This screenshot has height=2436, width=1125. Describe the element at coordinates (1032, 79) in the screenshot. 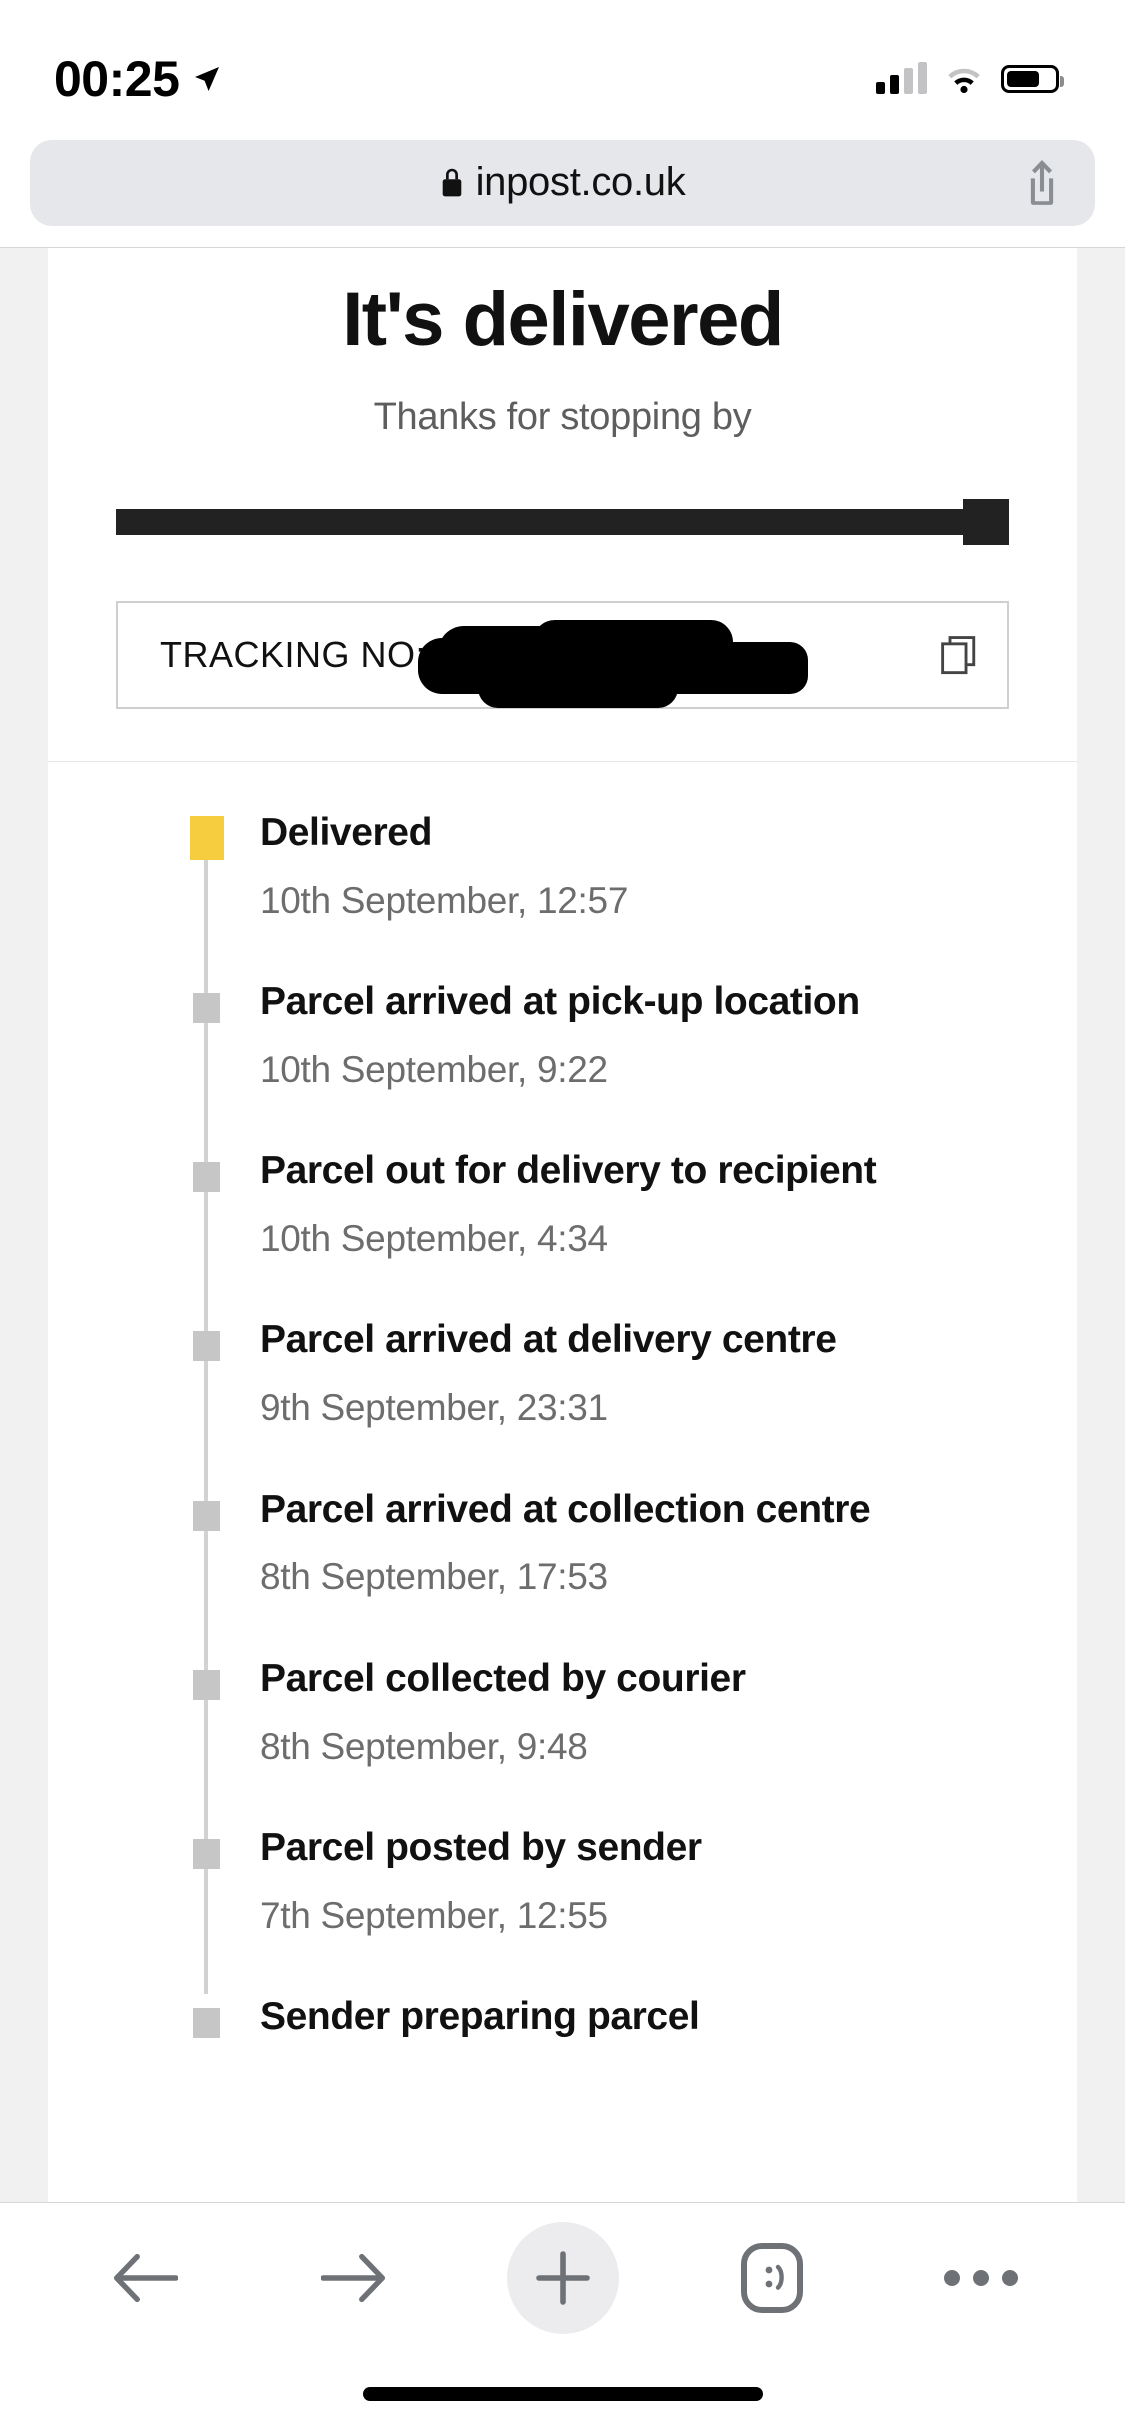

I see `battery-icon` at that location.